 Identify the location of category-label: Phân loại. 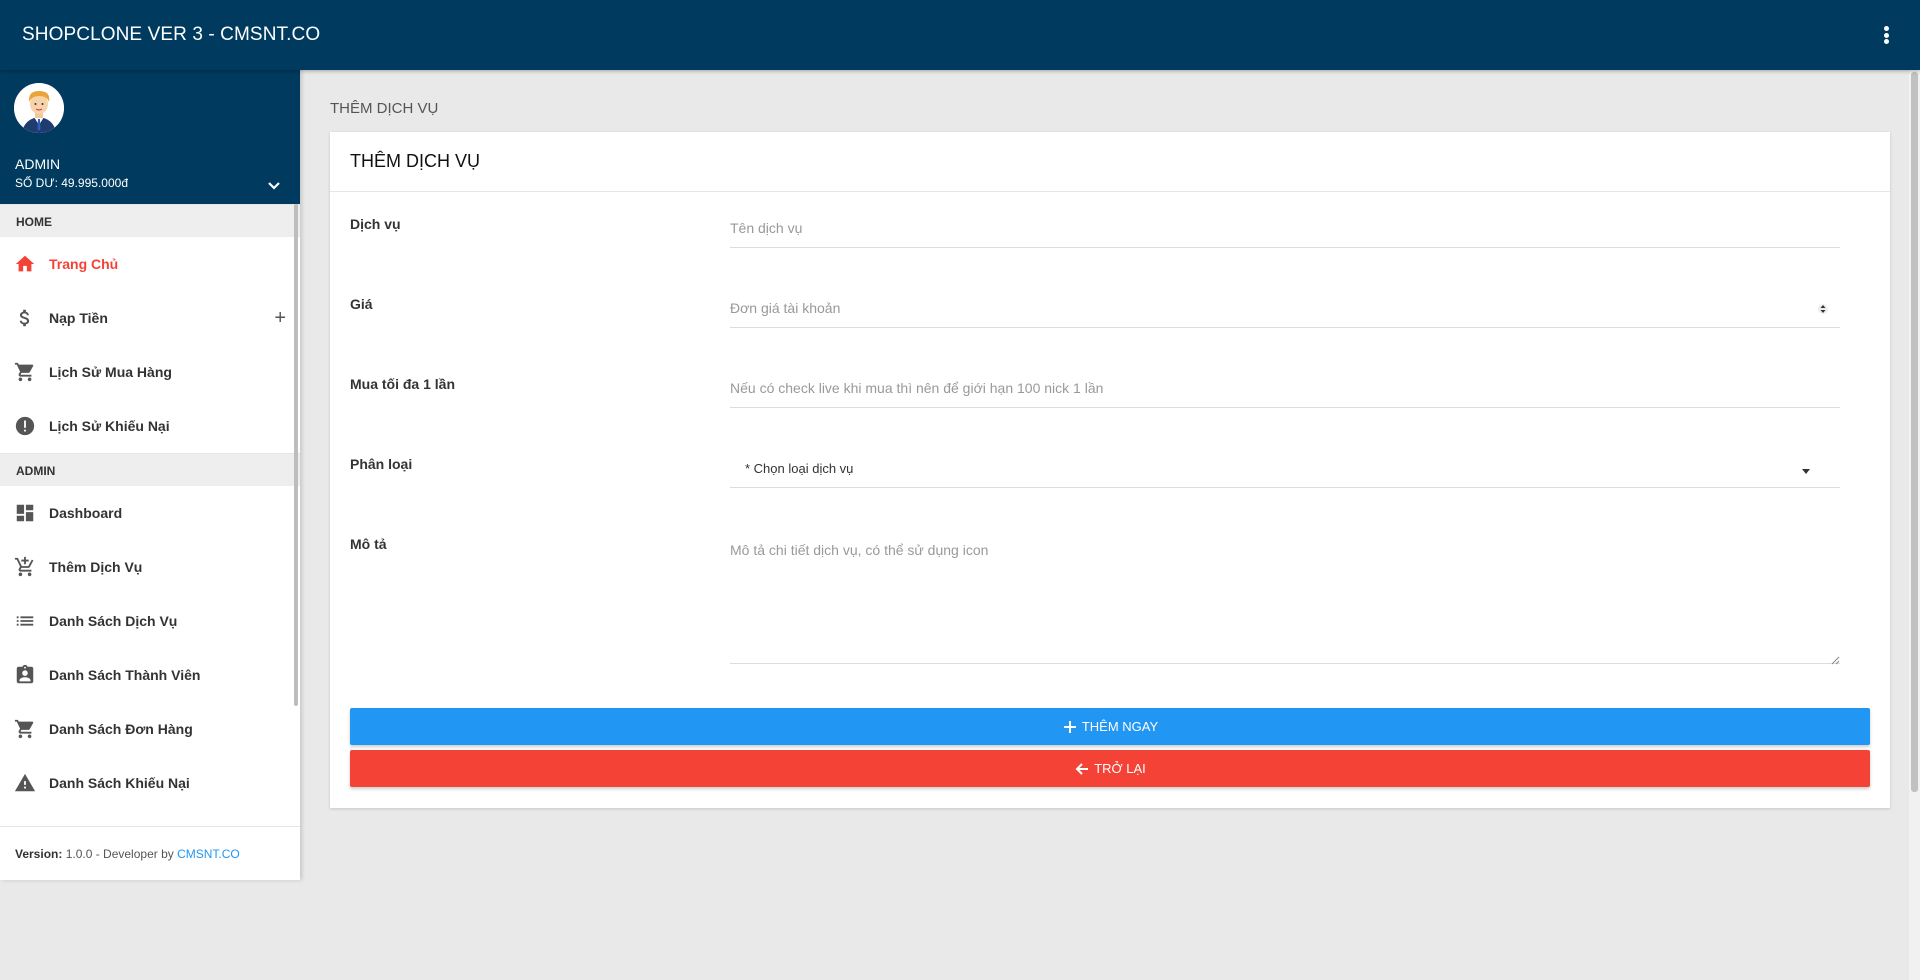
(381, 464).